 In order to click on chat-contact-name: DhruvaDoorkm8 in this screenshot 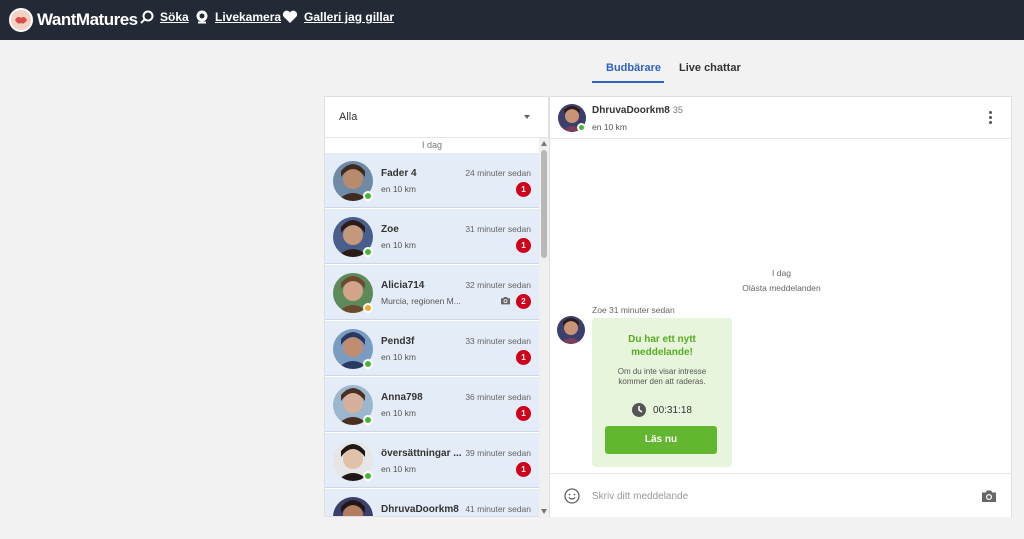, I will do `click(631, 110)`.